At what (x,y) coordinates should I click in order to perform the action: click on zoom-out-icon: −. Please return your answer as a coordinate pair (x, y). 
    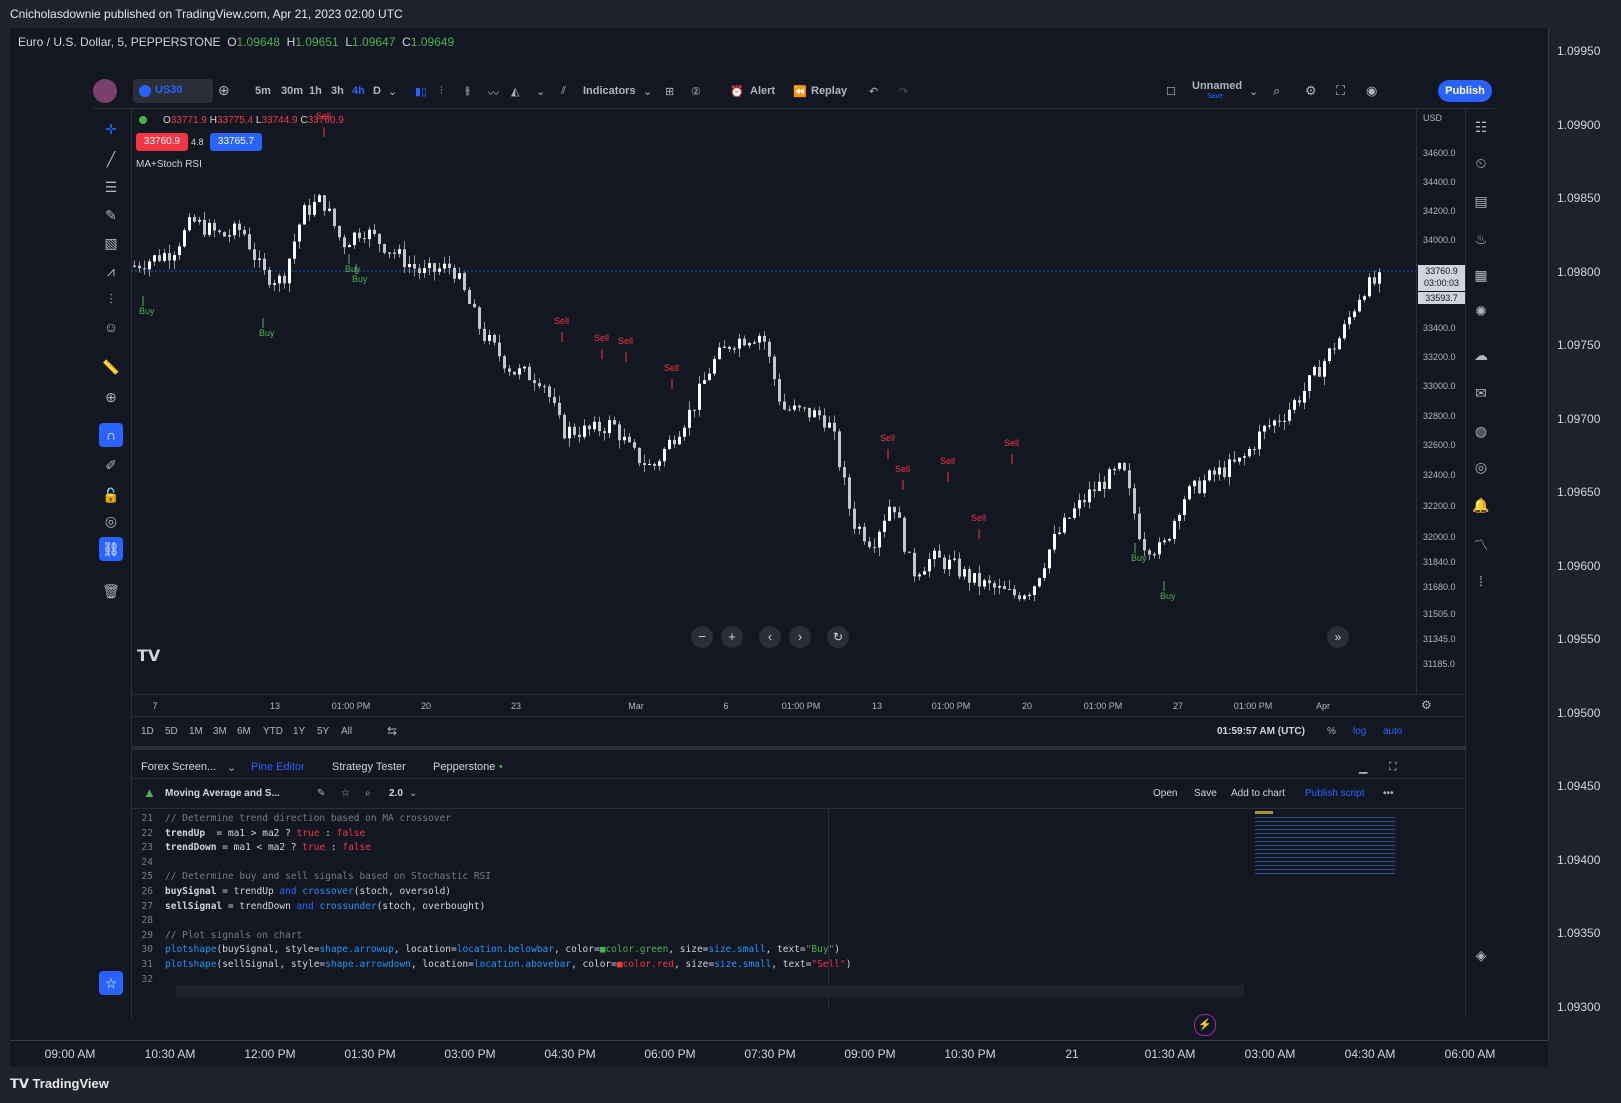
    Looking at the image, I should click on (702, 637).